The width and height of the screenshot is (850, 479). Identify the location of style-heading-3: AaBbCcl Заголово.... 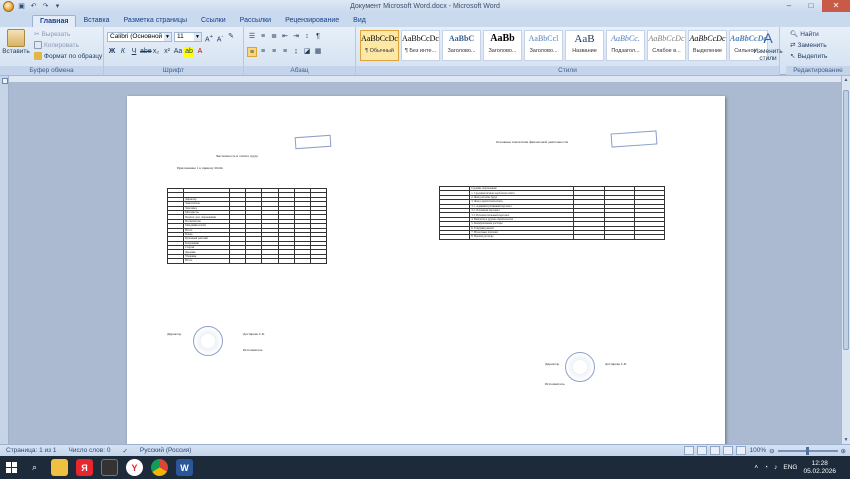
(543, 45).